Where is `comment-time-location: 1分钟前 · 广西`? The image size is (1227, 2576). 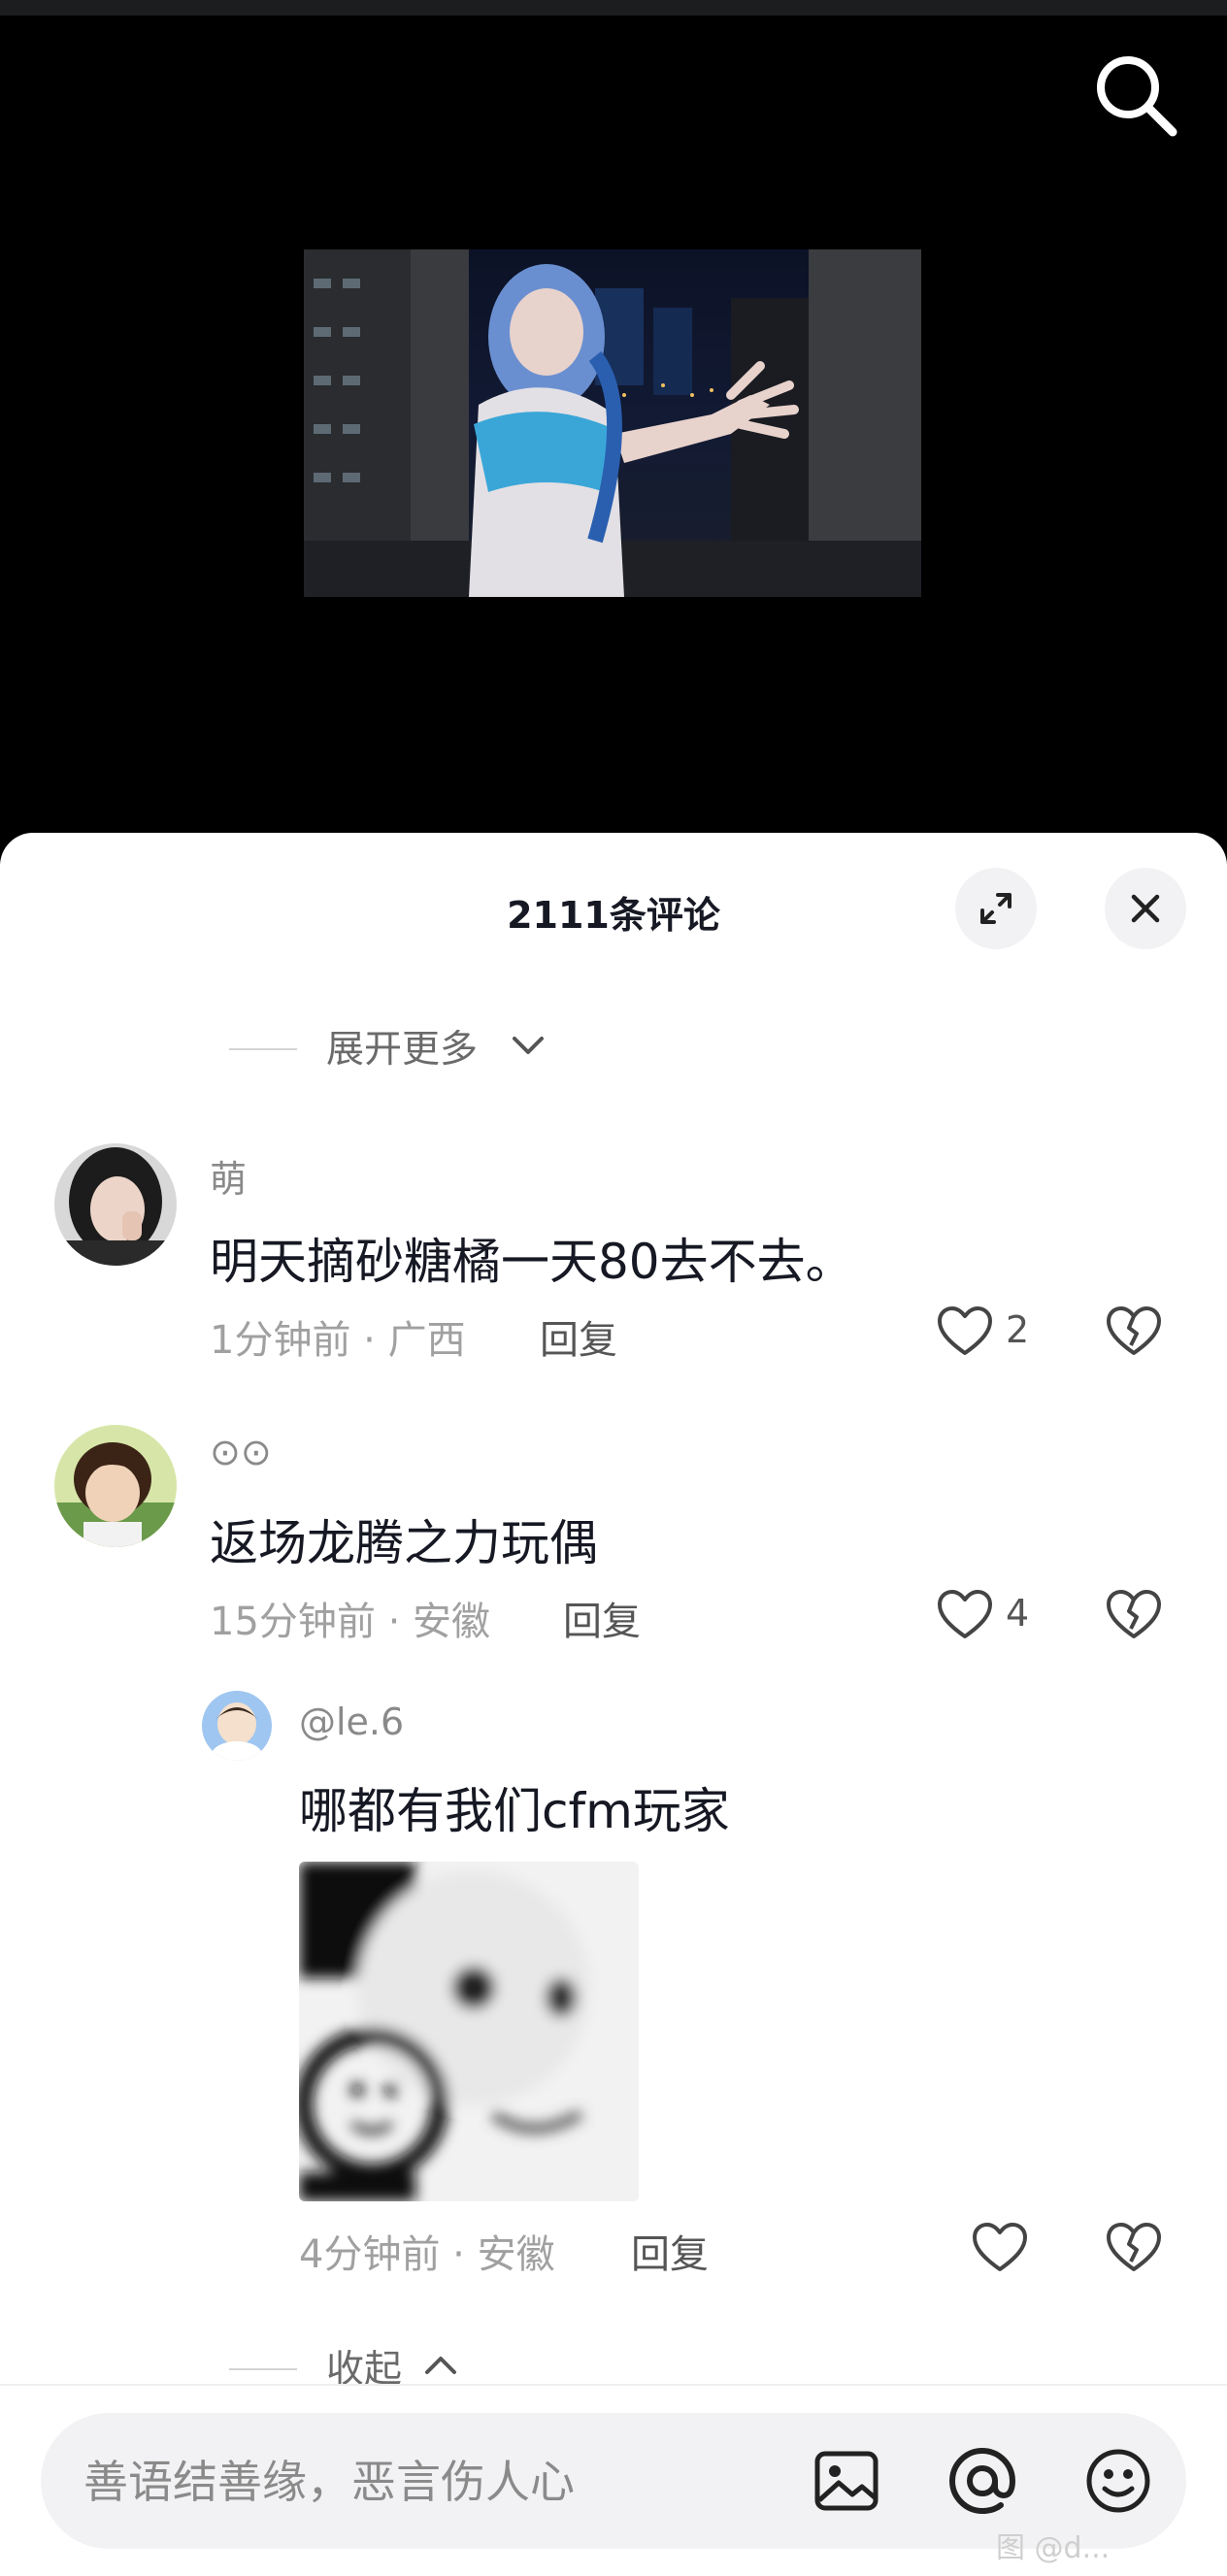 comment-time-location: 1分钟前 · 广西 is located at coordinates (338, 1340).